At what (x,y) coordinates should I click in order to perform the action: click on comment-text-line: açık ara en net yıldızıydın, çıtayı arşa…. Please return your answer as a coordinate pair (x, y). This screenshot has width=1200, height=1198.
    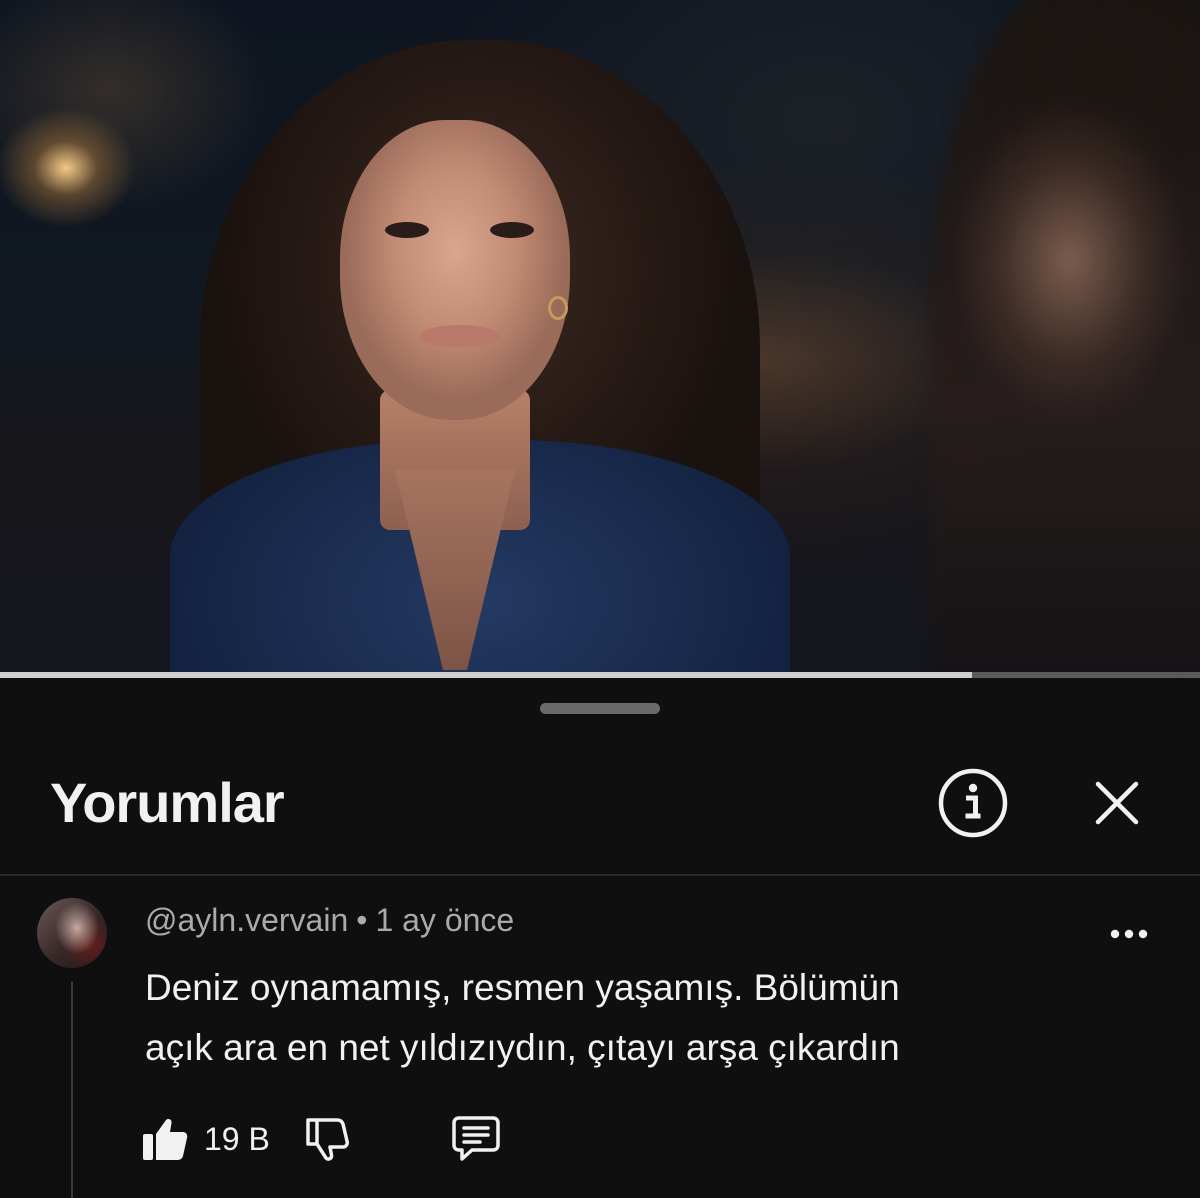
    Looking at the image, I should click on (522, 1047).